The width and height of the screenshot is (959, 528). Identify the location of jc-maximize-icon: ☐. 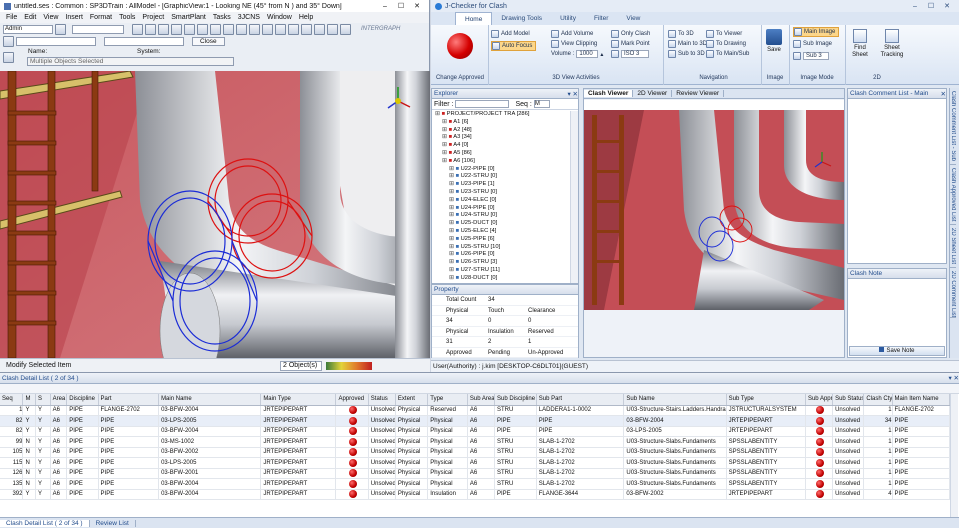
(931, 6).